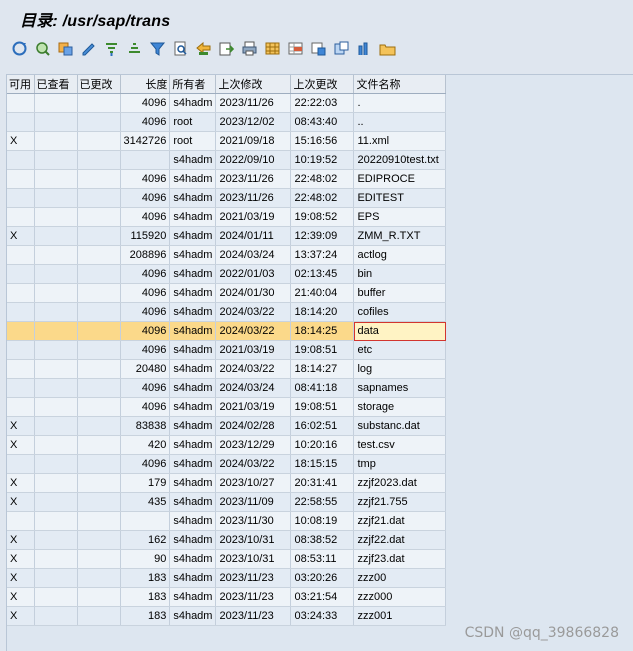 The image size is (633, 651). What do you see at coordinates (322, 426) in the screenshot?
I see `cell-last-changed: 16:02:51` at bounding box center [322, 426].